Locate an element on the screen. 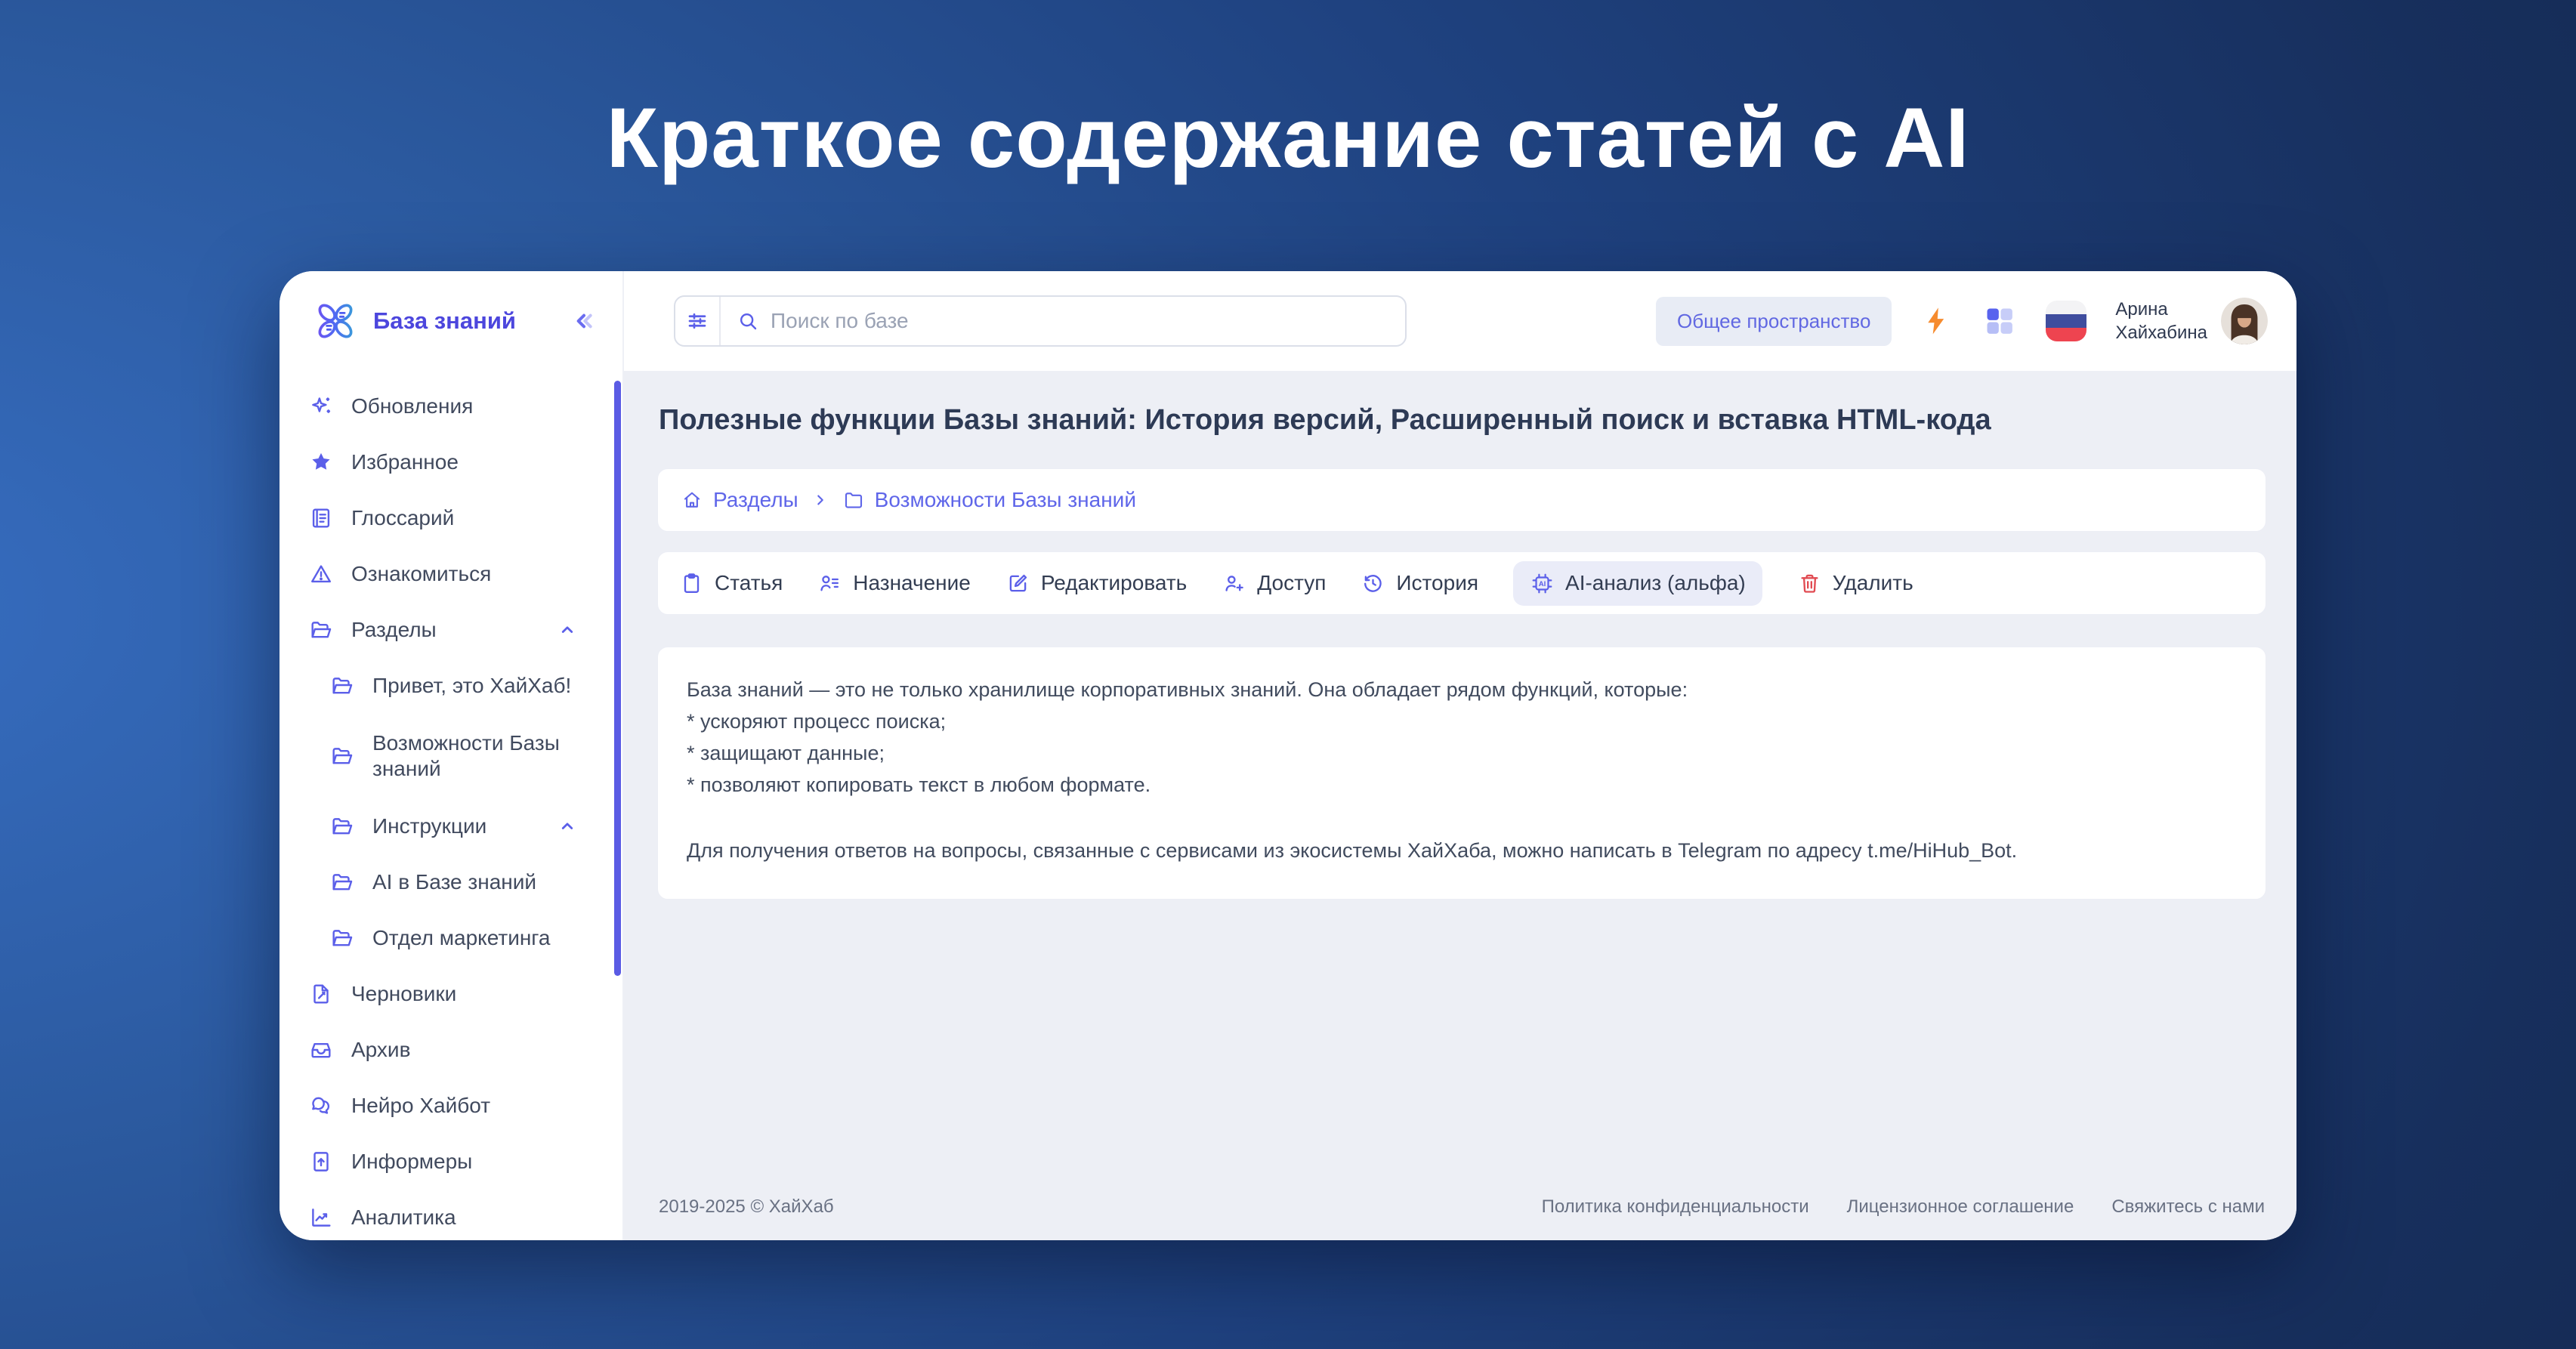 The height and width of the screenshot is (1349, 2576). language-flag-ru is located at coordinates (2066, 321).